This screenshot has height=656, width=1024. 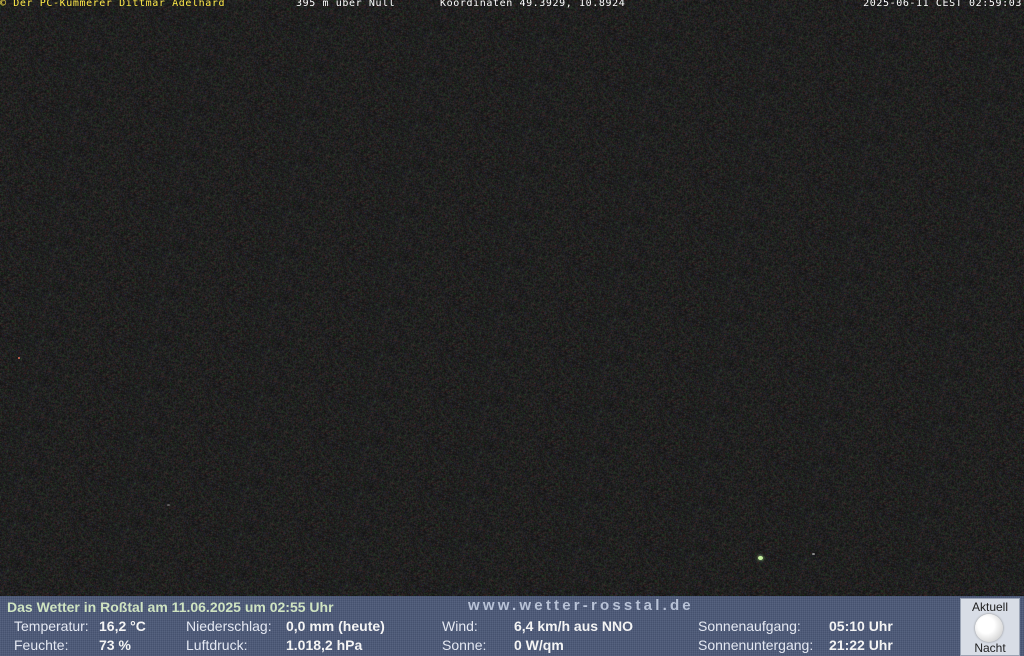 I want to click on distant-light-faint, so click(x=168, y=505).